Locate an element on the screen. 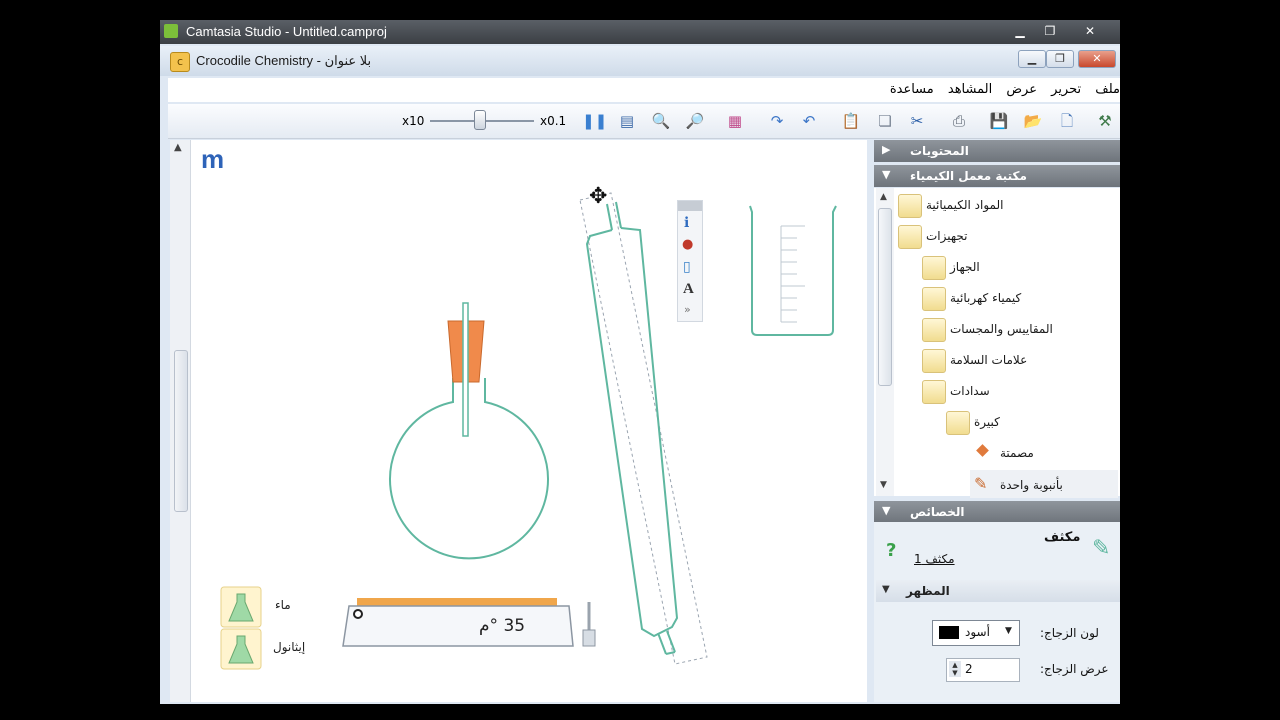 The image size is (1280, 720). more-tools-icon: » is located at coordinates (687, 309).